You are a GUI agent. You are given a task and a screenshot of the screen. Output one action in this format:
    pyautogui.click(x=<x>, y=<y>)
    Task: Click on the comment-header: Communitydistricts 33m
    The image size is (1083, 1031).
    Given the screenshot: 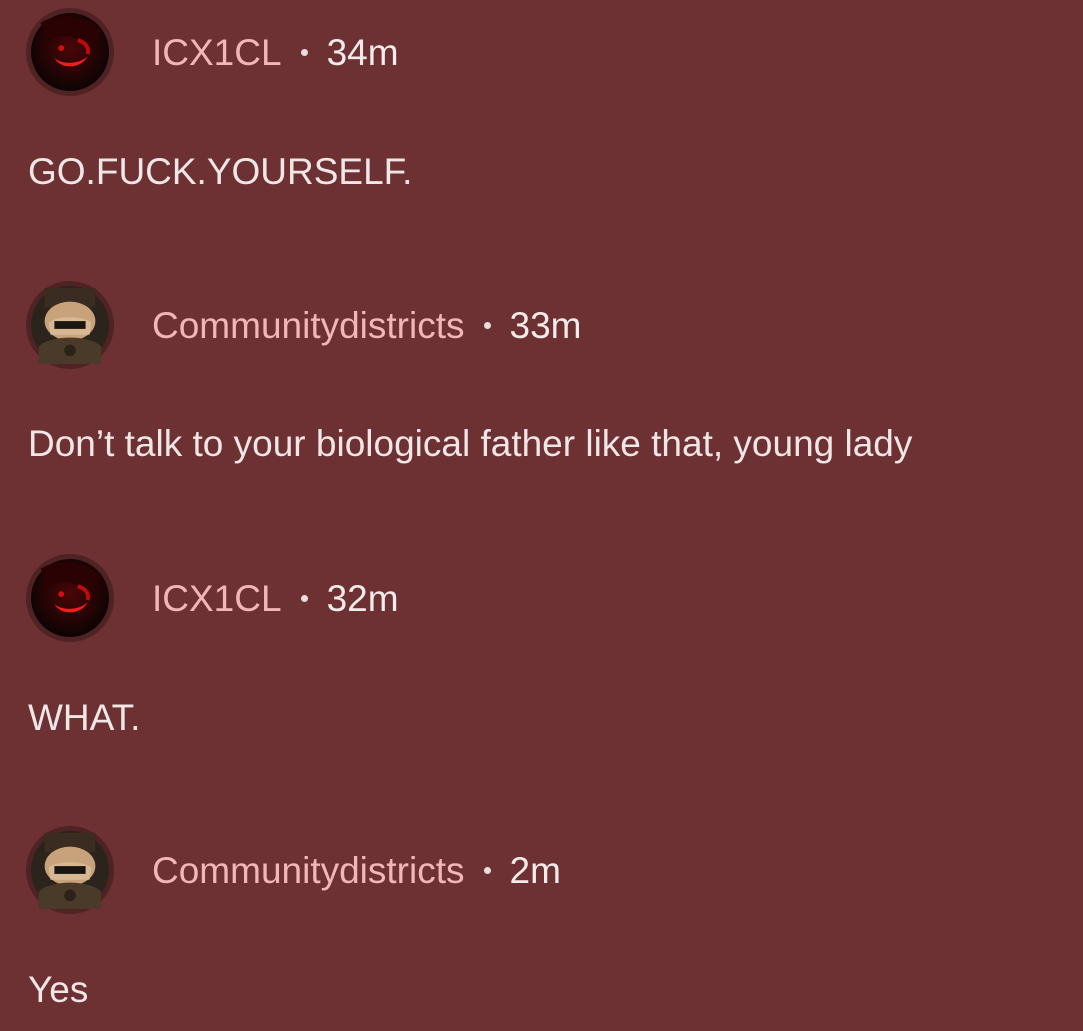 What is the action you would take?
    pyautogui.click(x=303, y=325)
    